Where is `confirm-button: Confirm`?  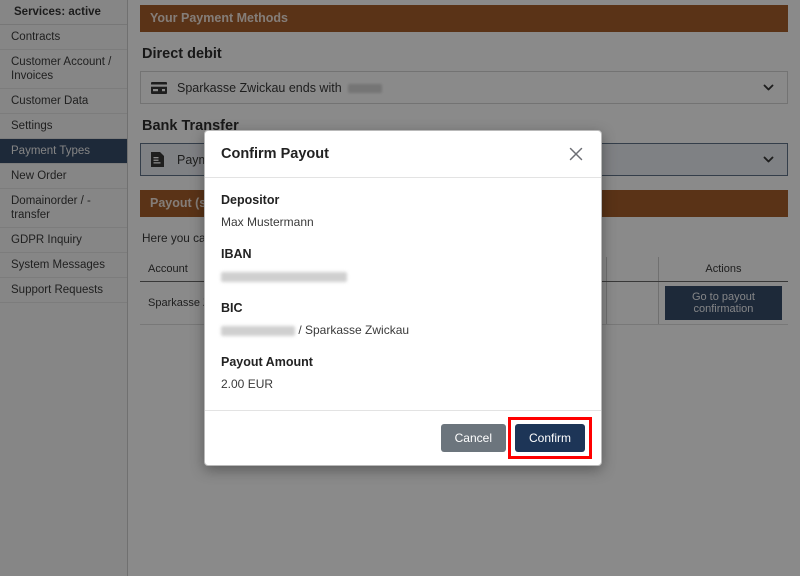 confirm-button: Confirm is located at coordinates (549, 438).